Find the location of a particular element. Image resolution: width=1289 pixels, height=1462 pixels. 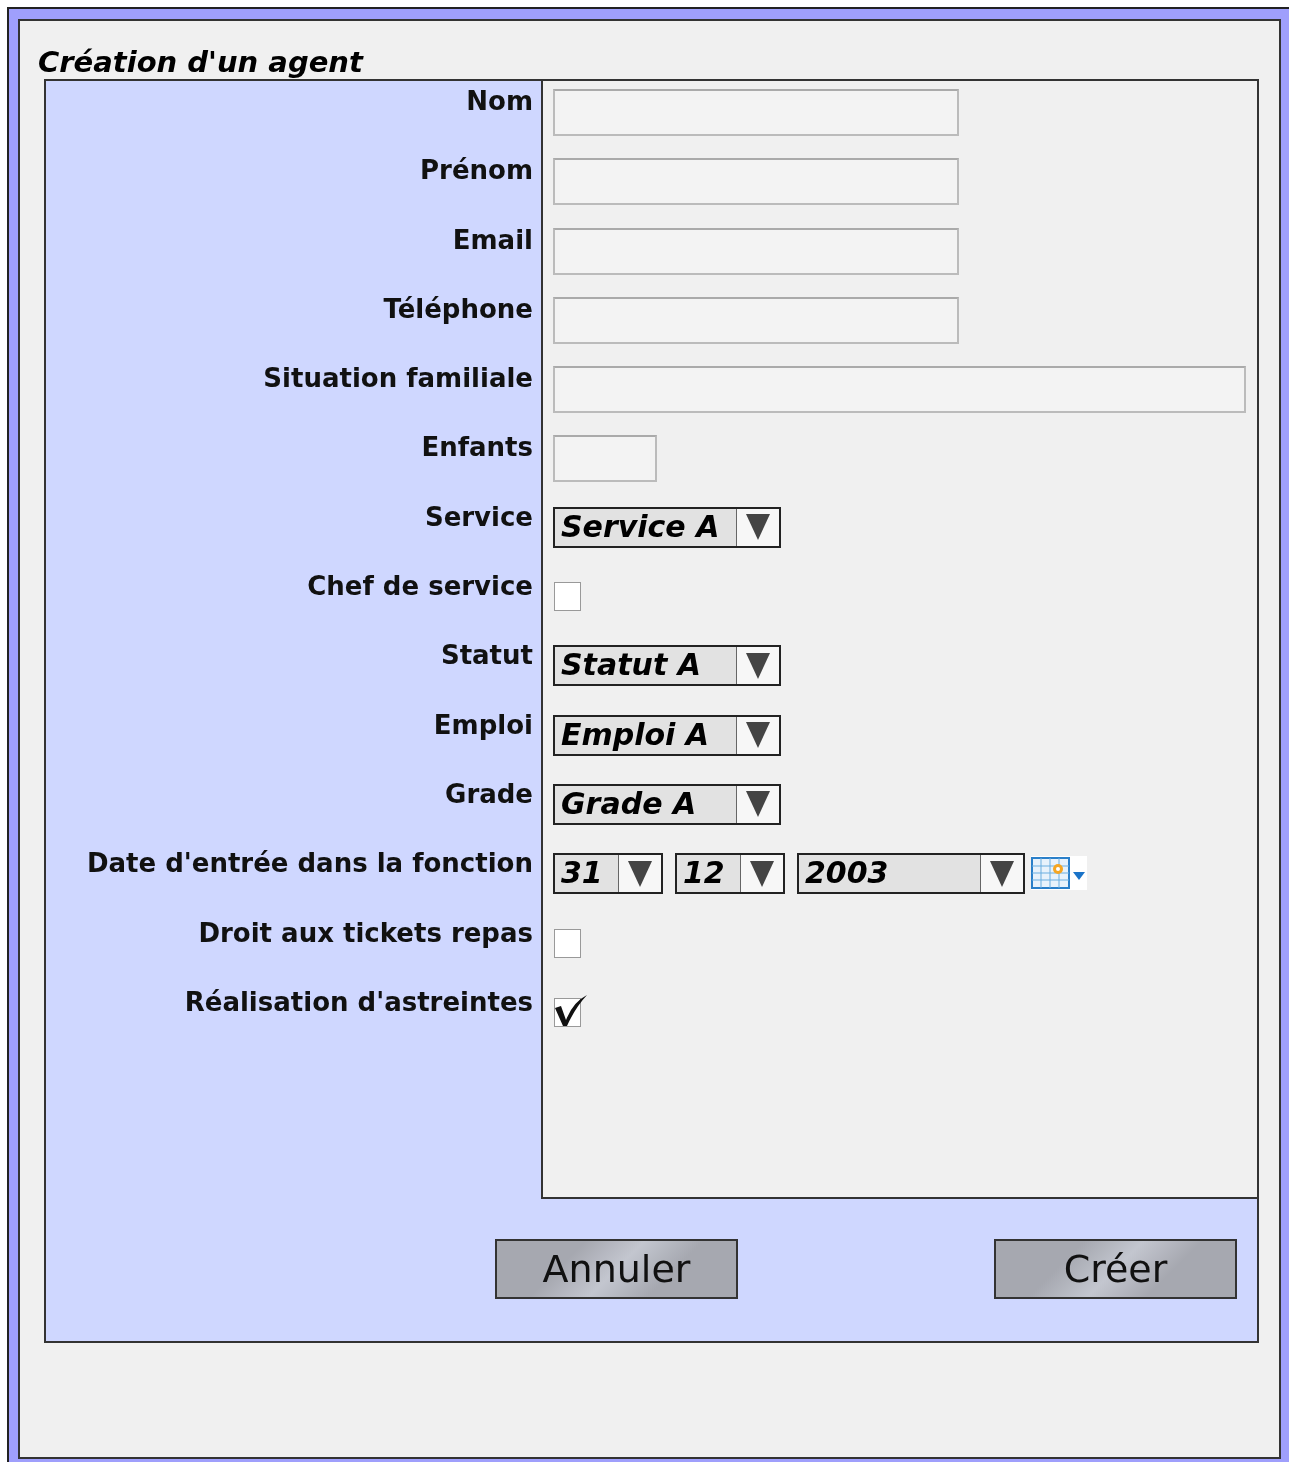

field-label: Email is located at coordinates (492, 239).